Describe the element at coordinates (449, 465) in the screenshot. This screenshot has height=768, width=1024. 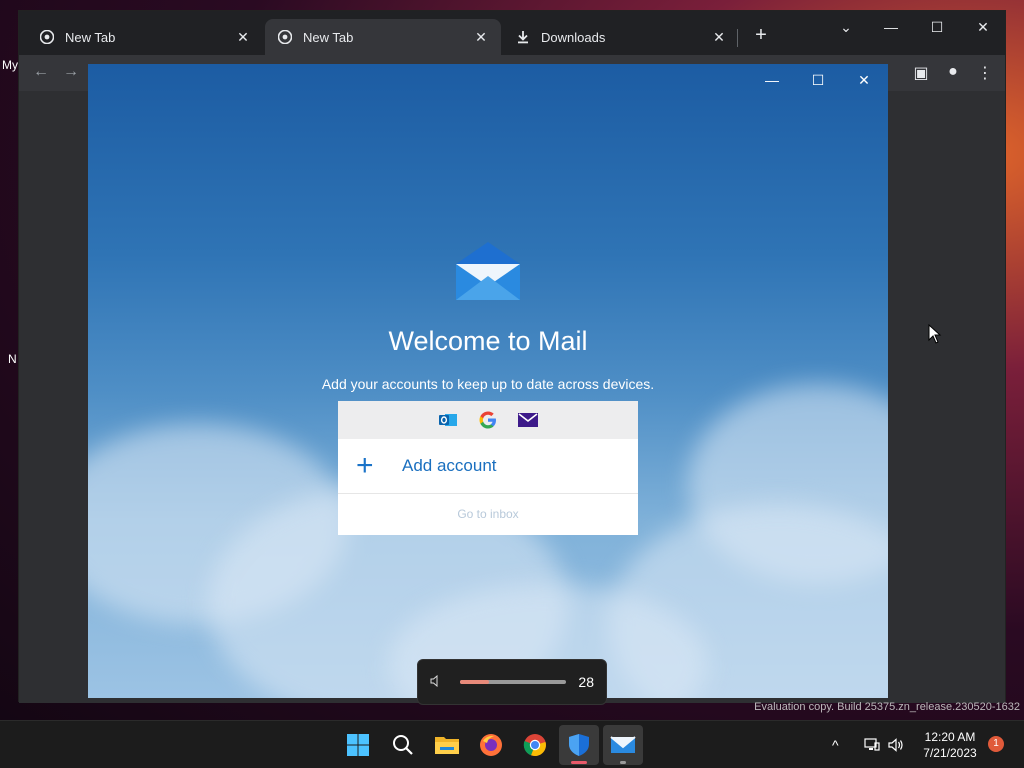
I see `add-account-label: Add account` at that location.